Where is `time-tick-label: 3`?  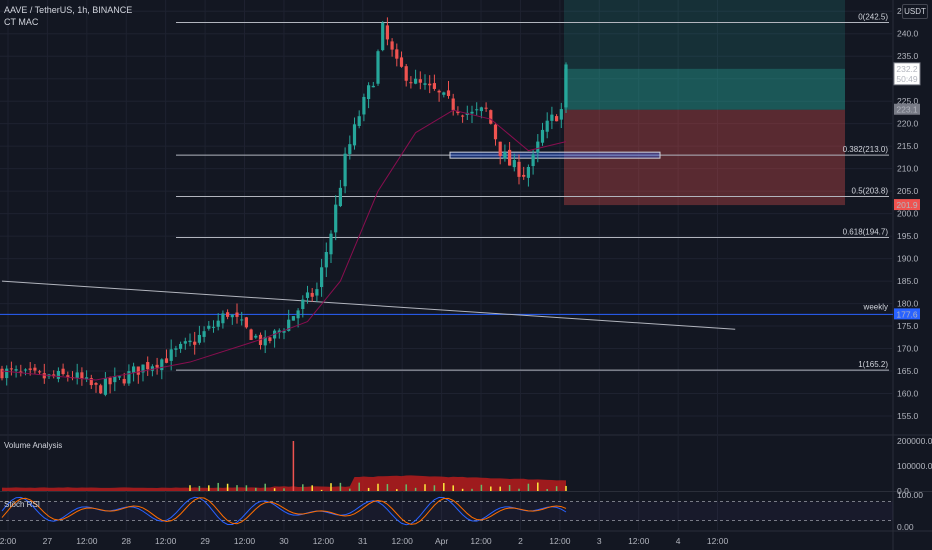
time-tick-label: 3 is located at coordinates (599, 541).